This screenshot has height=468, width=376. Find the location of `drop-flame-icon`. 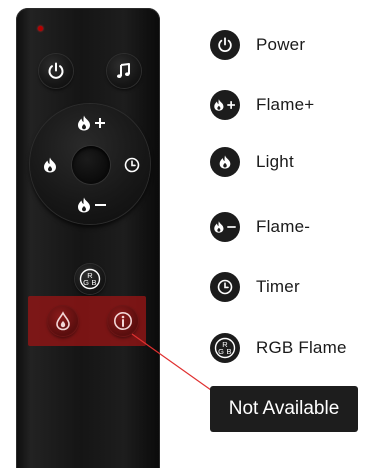

drop-flame-icon is located at coordinates (63, 321).